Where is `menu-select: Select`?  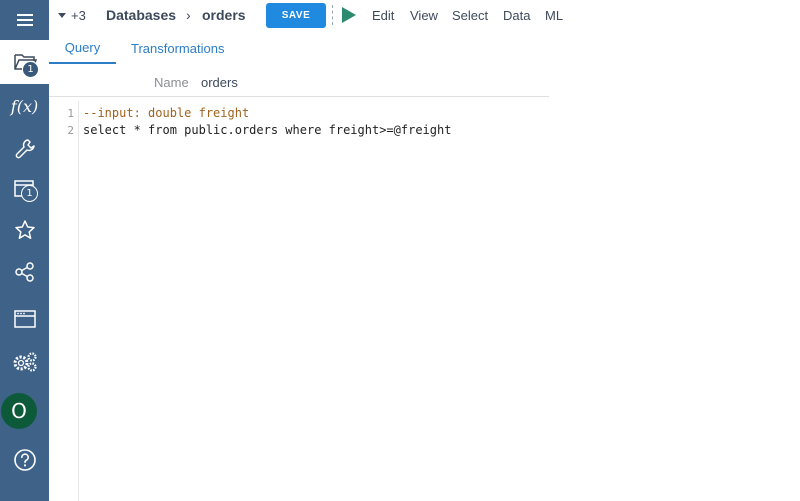 menu-select: Select is located at coordinates (470, 15).